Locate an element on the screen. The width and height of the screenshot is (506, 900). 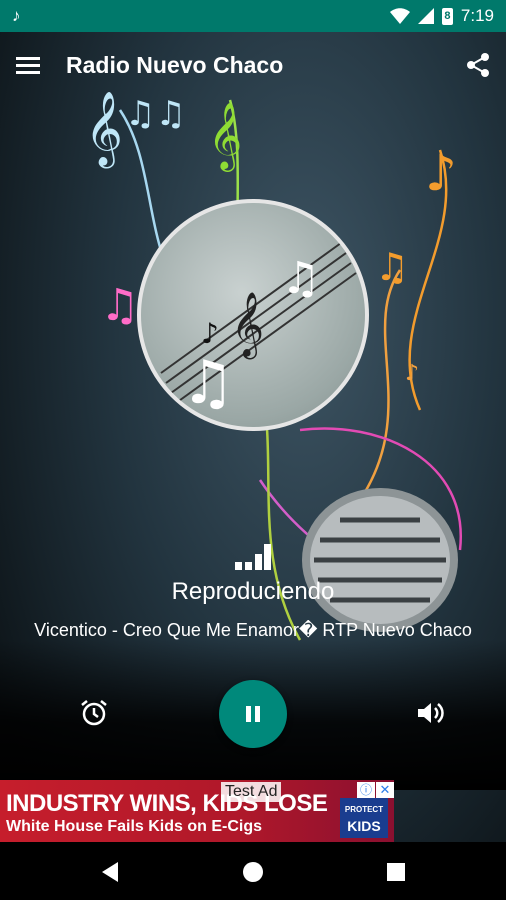
hamburger-menu-icon is located at coordinates (28, 65).